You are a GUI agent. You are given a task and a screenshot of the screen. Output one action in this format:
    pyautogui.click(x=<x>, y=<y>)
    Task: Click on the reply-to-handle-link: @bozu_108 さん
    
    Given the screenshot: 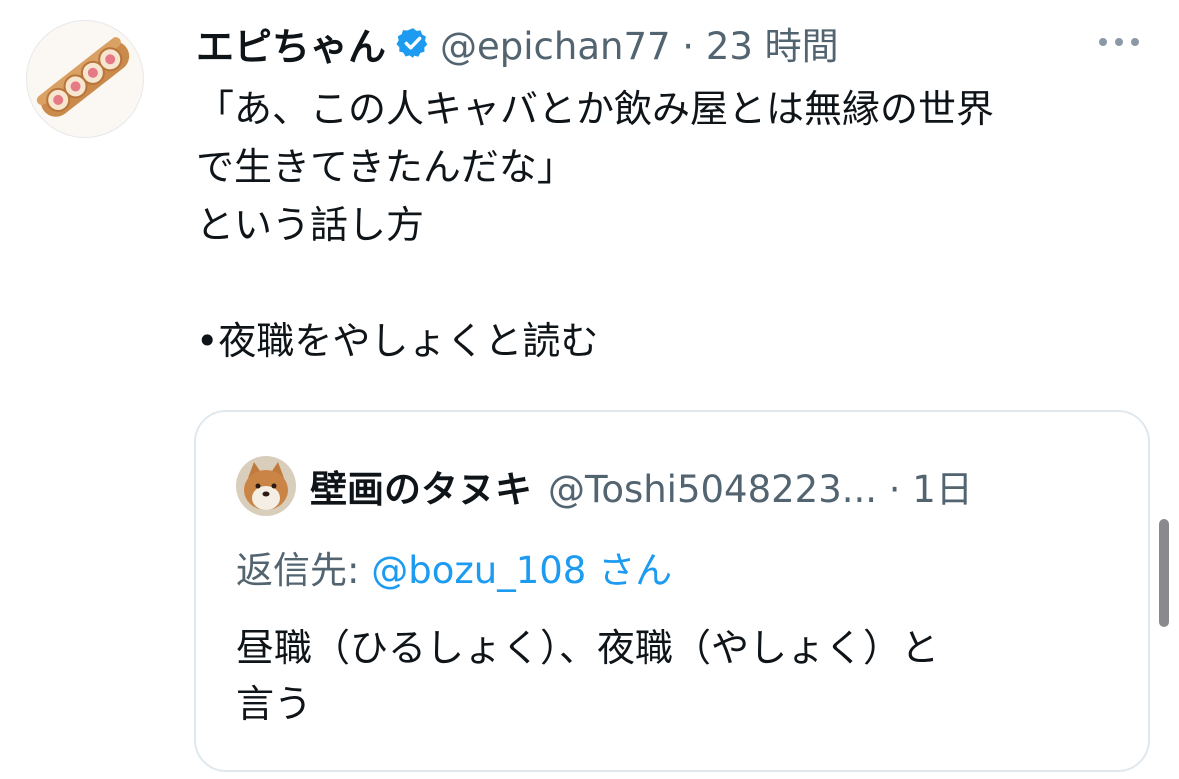 What is the action you would take?
    pyautogui.click(x=521, y=570)
    